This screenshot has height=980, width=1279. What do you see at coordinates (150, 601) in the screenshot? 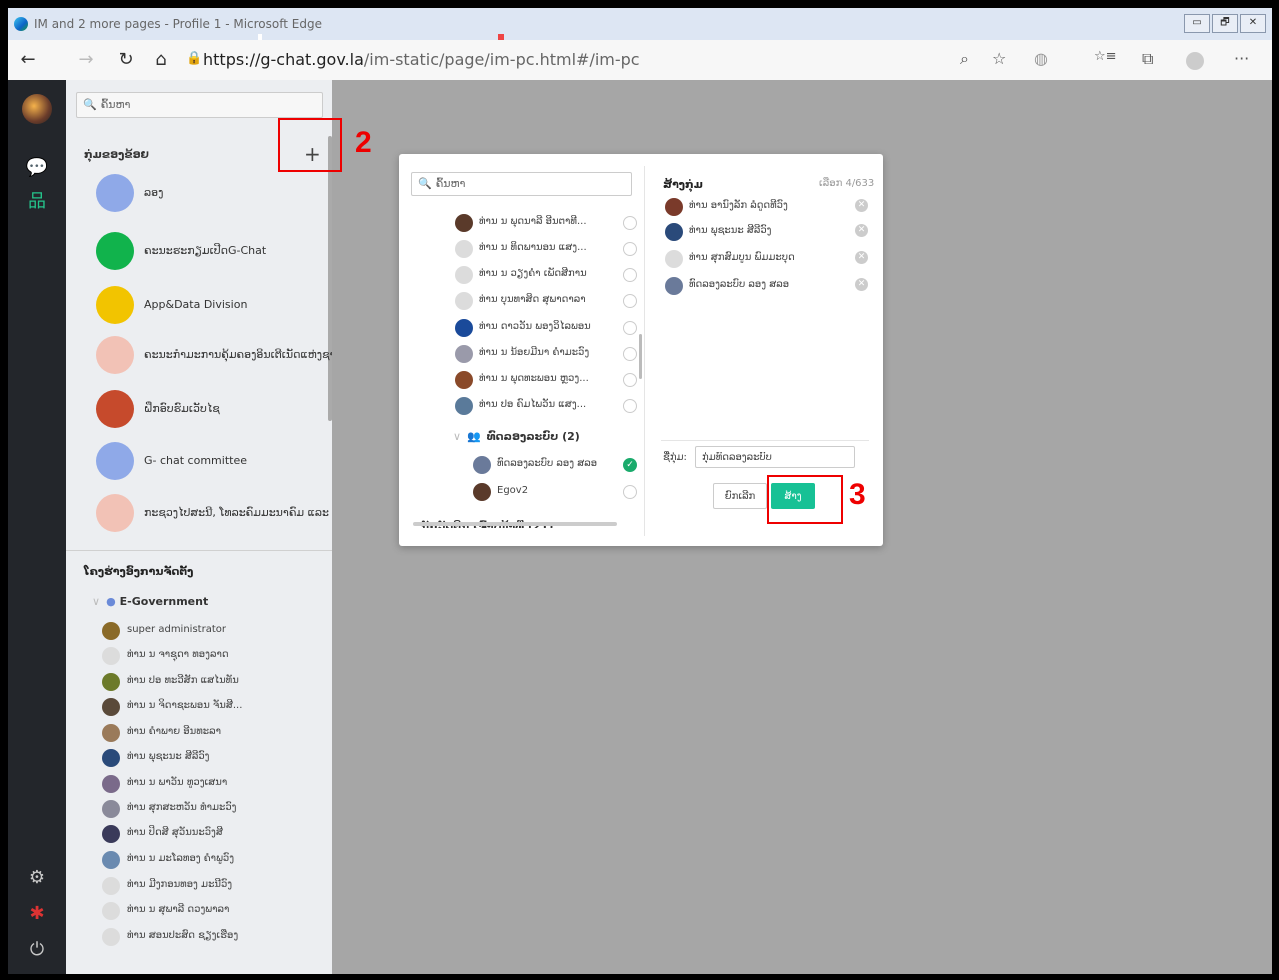
I see `org-root-node: ∨ ● E-Government` at bounding box center [150, 601].